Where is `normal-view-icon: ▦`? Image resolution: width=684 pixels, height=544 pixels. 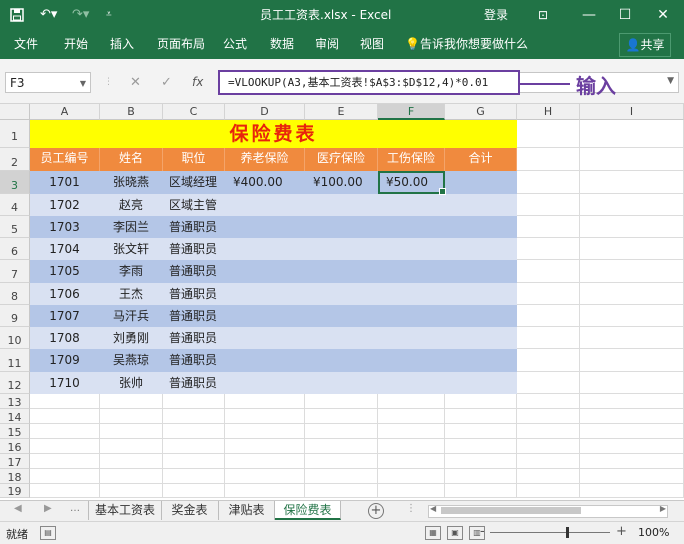
normal-view-icon: ▦ is located at coordinates (433, 533).